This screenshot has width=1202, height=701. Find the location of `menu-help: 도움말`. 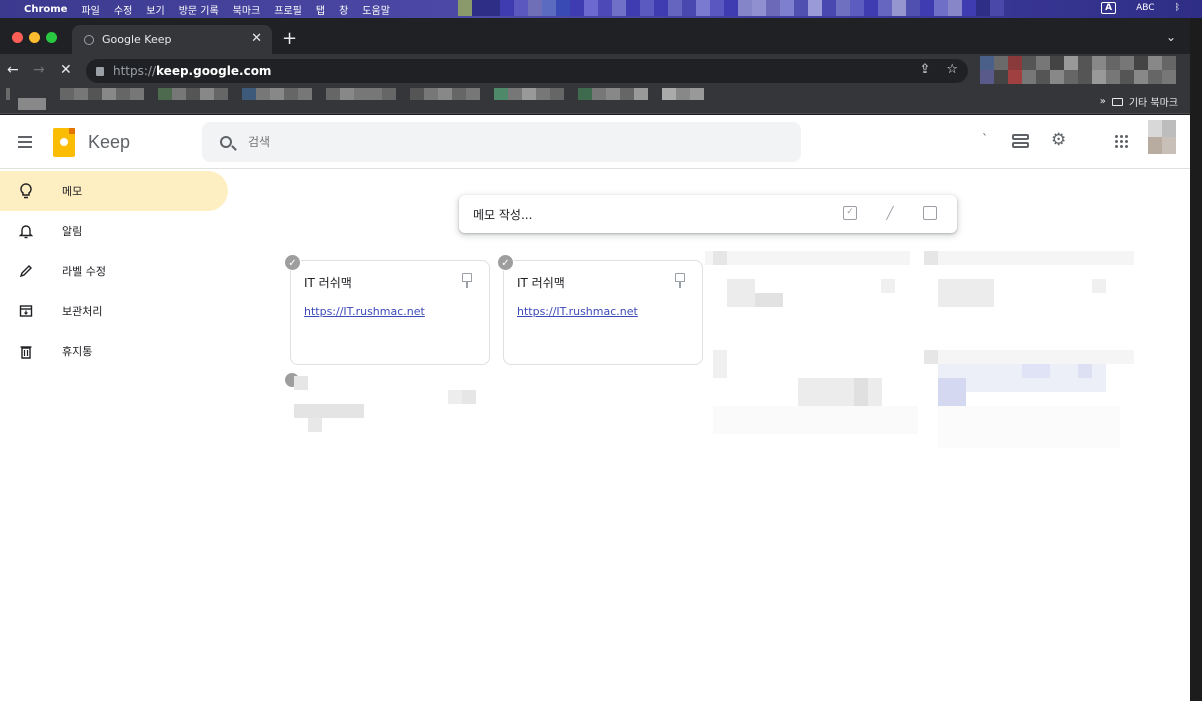

menu-help: 도움말 is located at coordinates (376, 9).